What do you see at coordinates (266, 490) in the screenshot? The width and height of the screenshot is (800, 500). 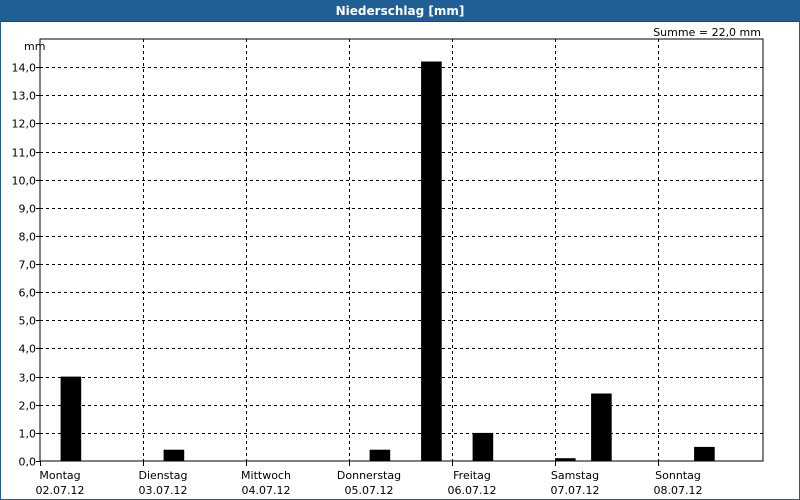 I see `x-date-label: 04.07.12` at bounding box center [266, 490].